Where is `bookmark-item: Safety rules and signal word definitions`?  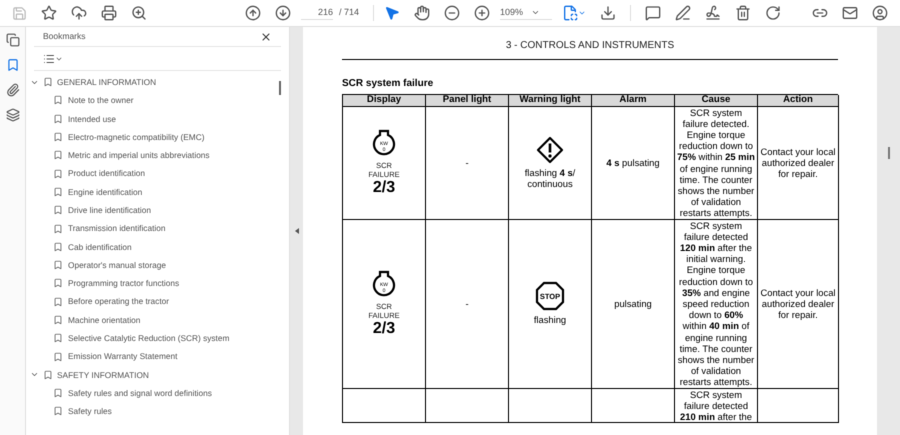 bookmark-item: Safety rules and signal word definitions is located at coordinates (140, 393).